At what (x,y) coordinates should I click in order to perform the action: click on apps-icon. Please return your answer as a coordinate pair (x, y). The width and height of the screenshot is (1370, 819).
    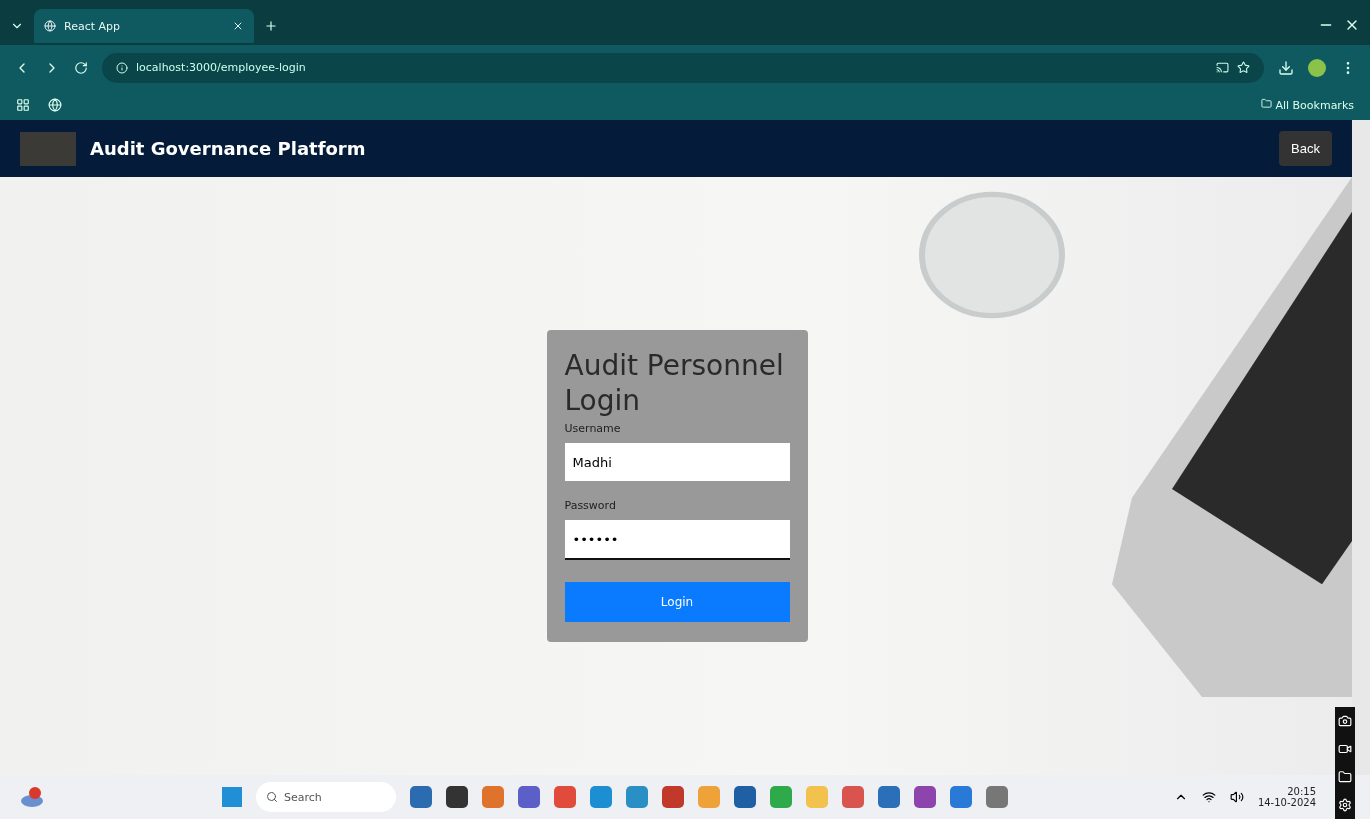
    Looking at the image, I should click on (23, 105).